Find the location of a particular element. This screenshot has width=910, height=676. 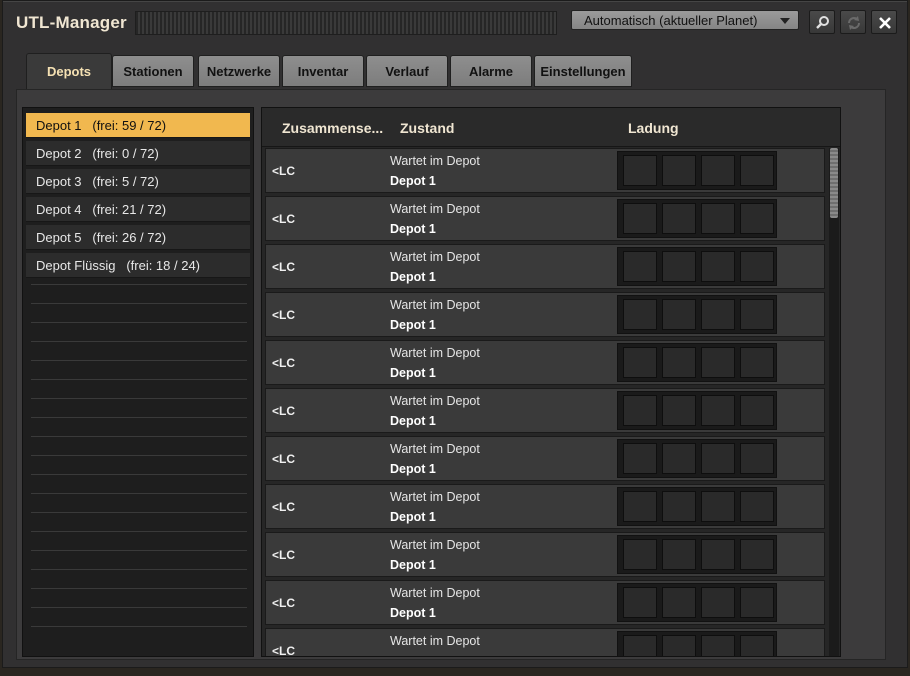

depot-list-item: Depot 3 (frei: 5 / 72) is located at coordinates (138, 181).